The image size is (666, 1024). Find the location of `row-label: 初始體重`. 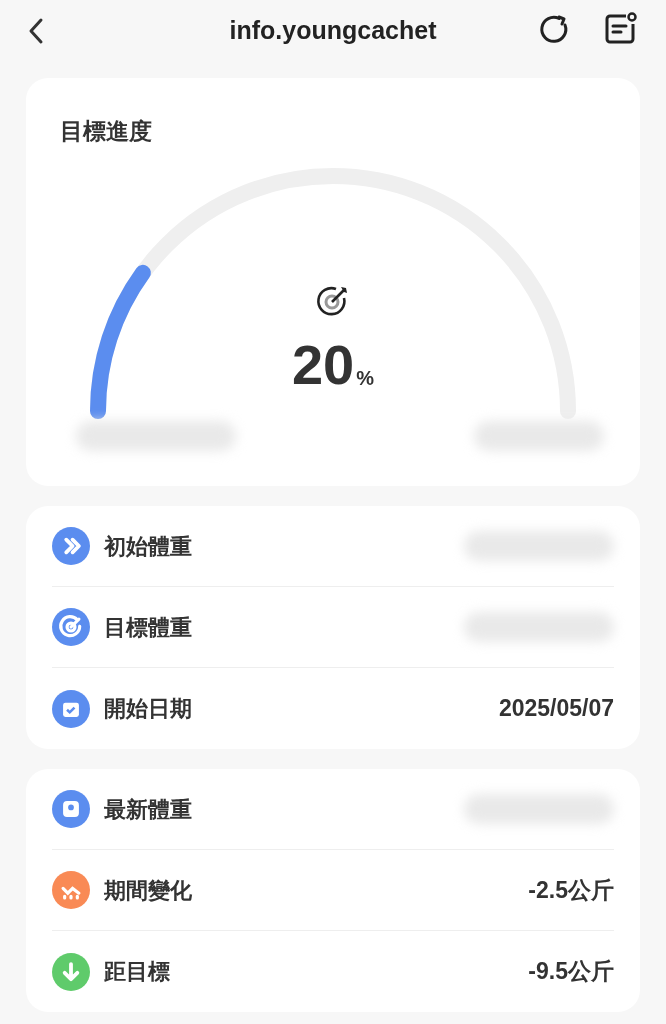

row-label: 初始體重 is located at coordinates (148, 546).